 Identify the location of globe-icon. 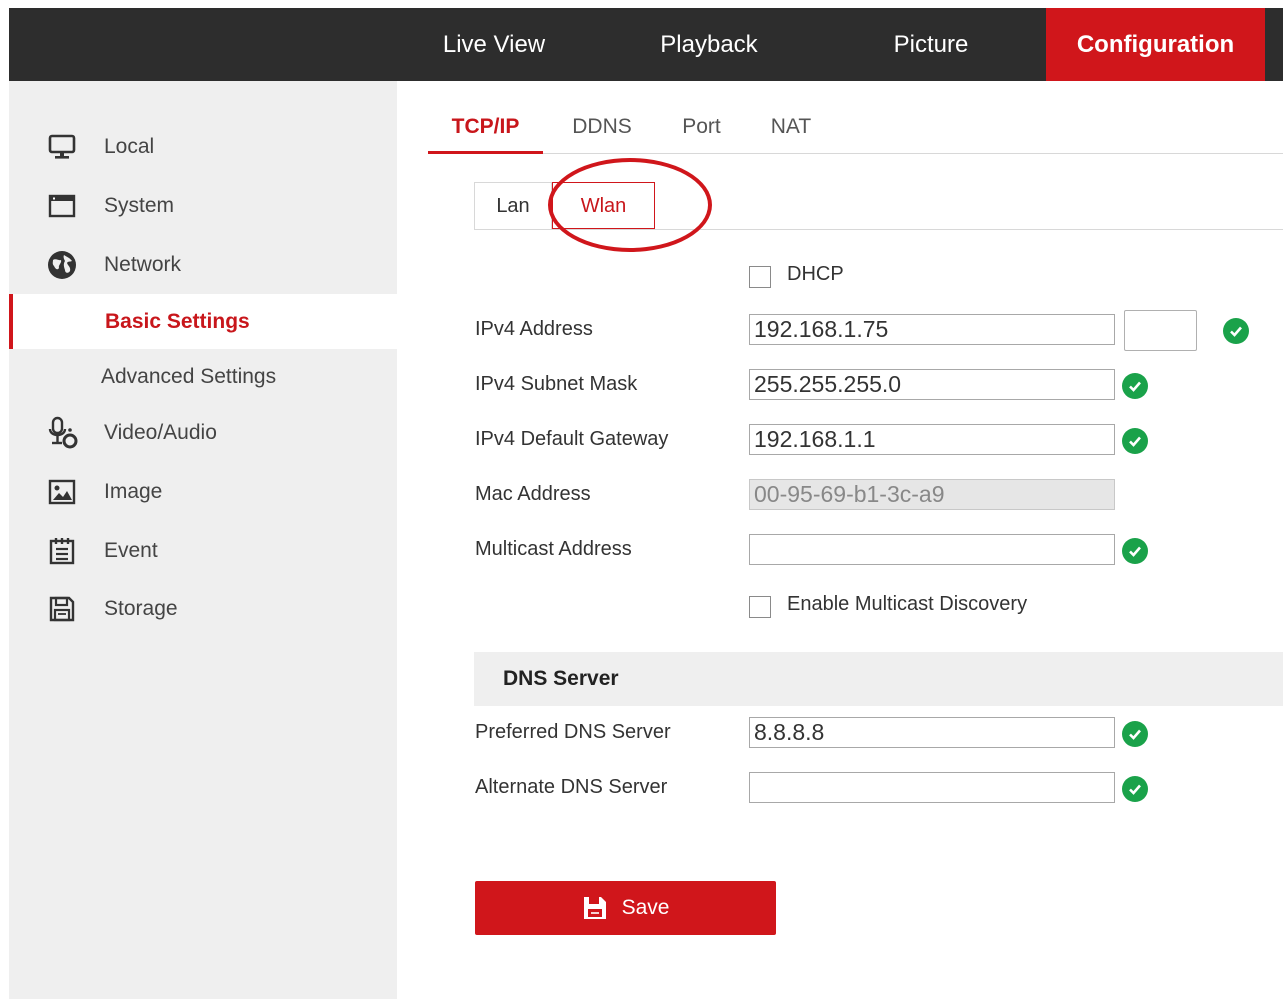
(62, 265).